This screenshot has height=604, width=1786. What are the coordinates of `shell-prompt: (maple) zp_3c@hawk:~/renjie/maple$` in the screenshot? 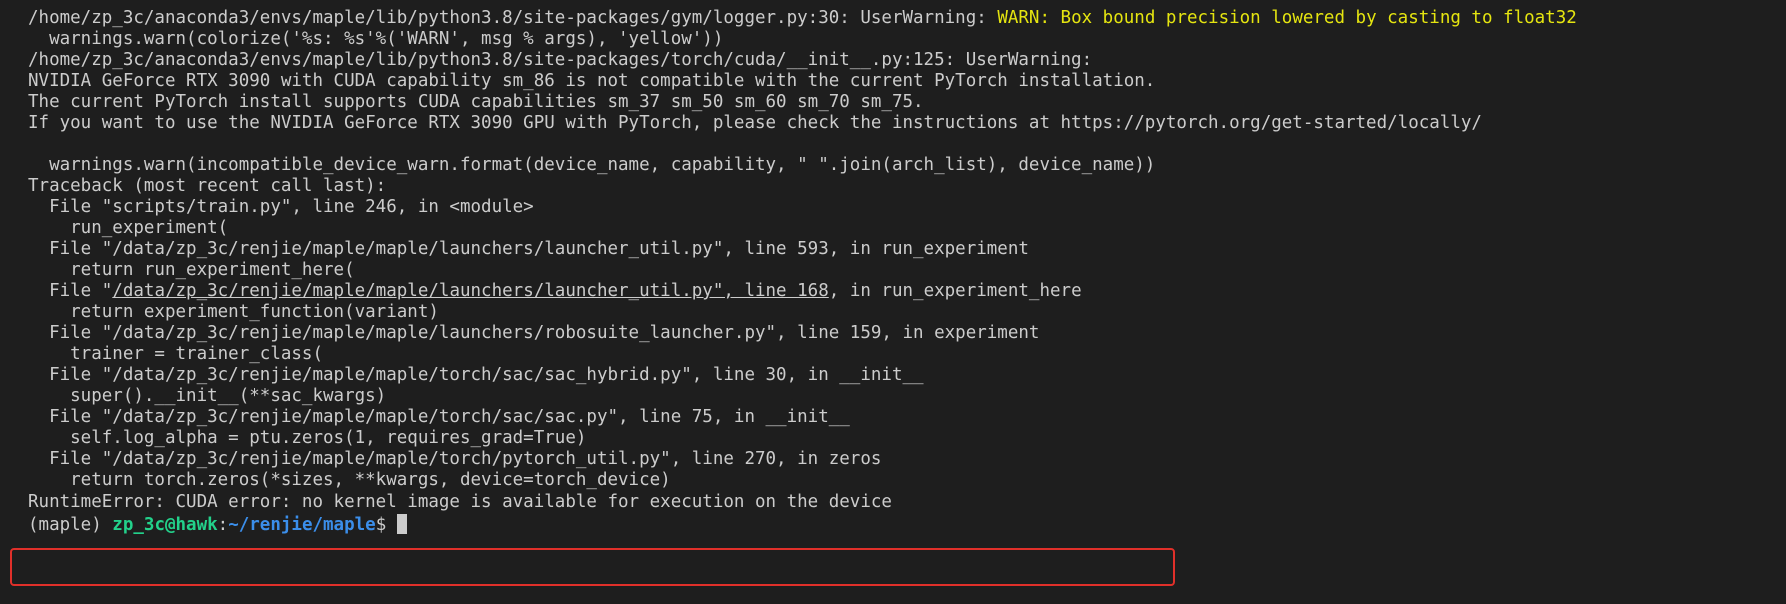 It's located at (217, 525).